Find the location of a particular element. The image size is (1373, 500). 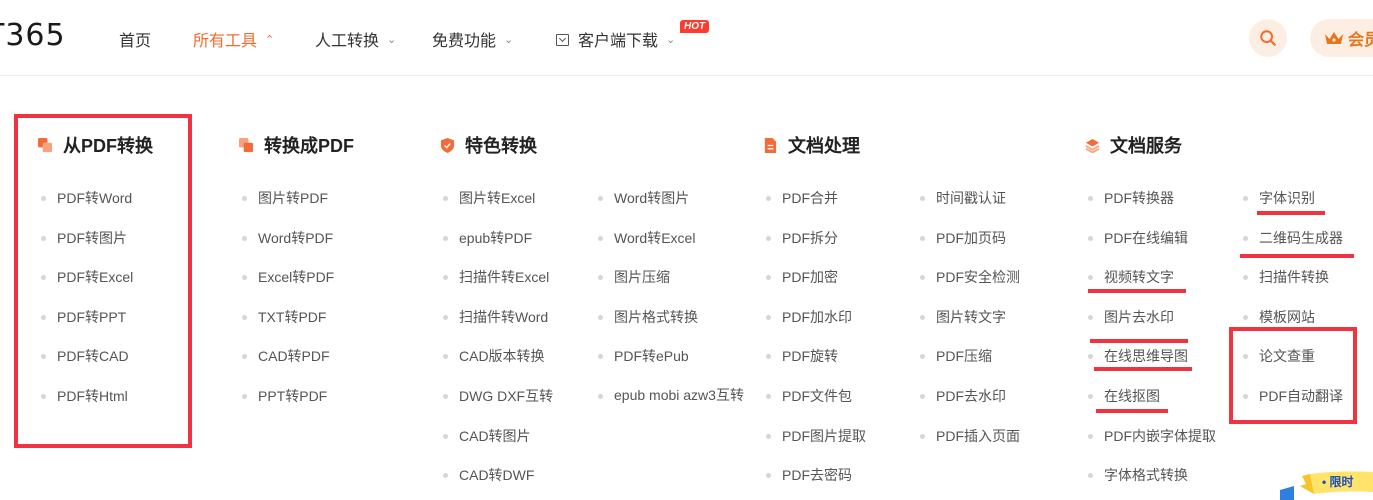

tool-item-ppt-to-pdf: PPT转PDF is located at coordinates (284, 396).